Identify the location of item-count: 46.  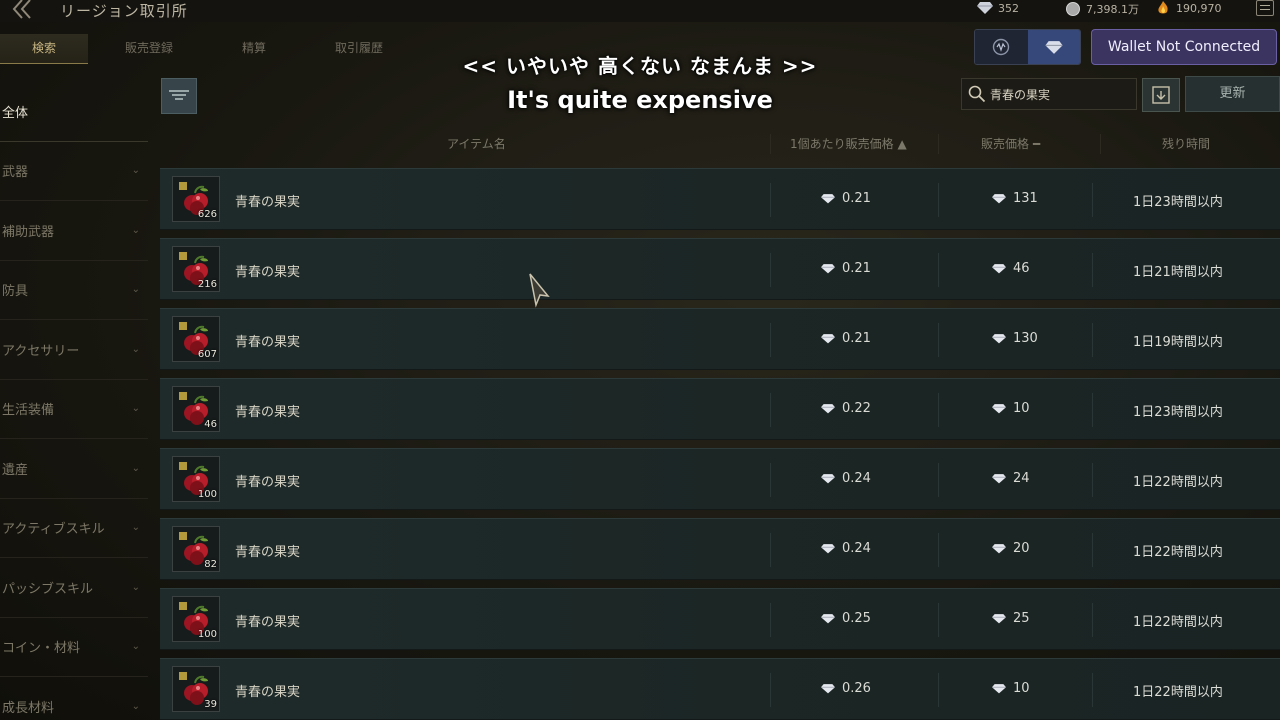
(210, 424).